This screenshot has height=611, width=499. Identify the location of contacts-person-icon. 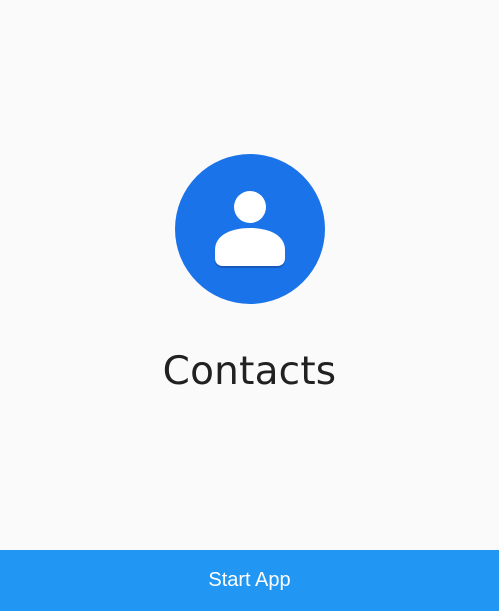
(250, 229).